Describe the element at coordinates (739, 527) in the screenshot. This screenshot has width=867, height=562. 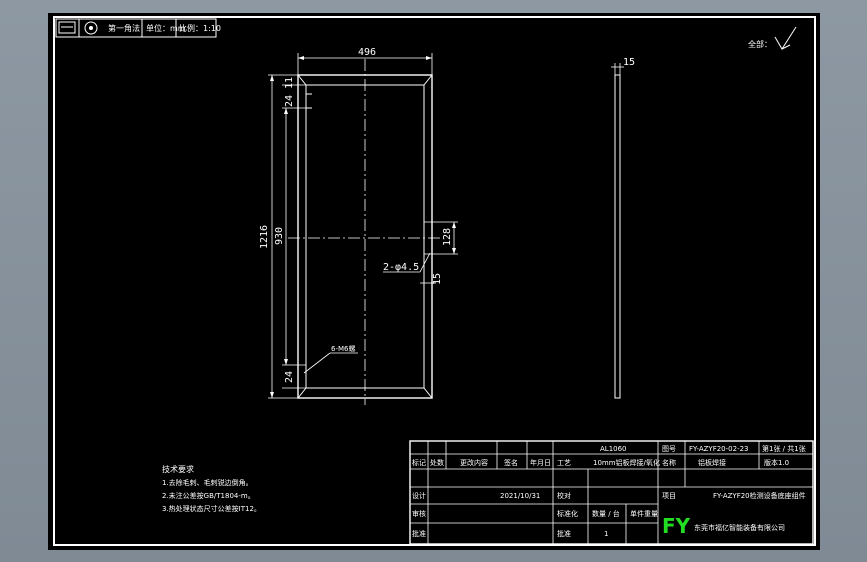
I see `tb-company: 东莞市福亿智能装备有限公司` at that location.